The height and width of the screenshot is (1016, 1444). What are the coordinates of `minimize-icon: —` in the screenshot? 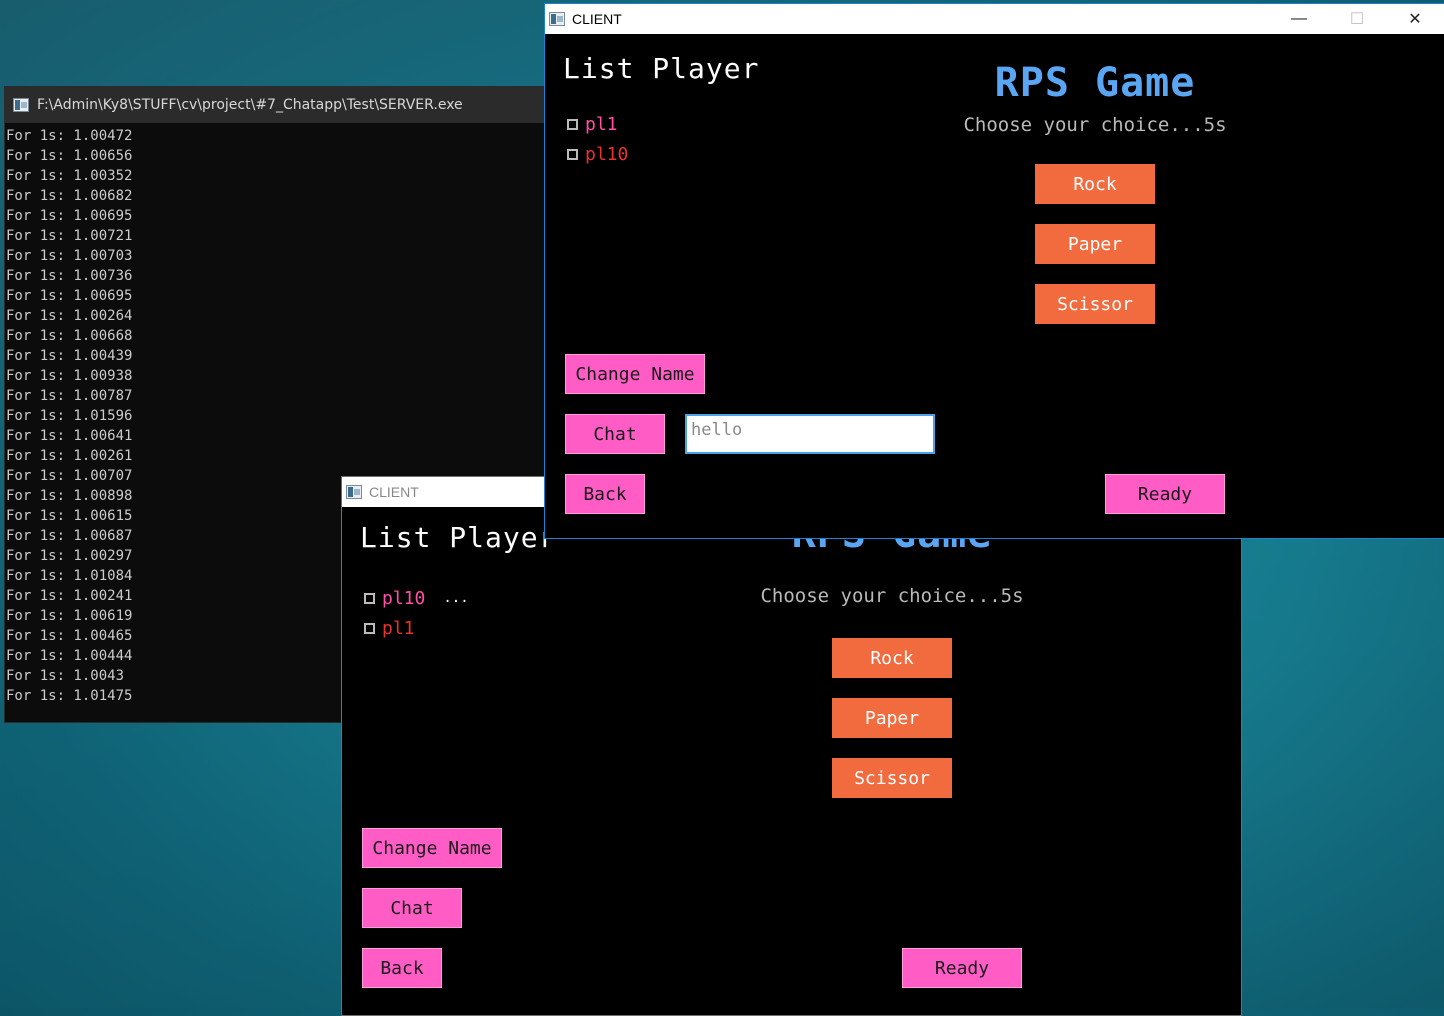 It's located at (1299, 19).